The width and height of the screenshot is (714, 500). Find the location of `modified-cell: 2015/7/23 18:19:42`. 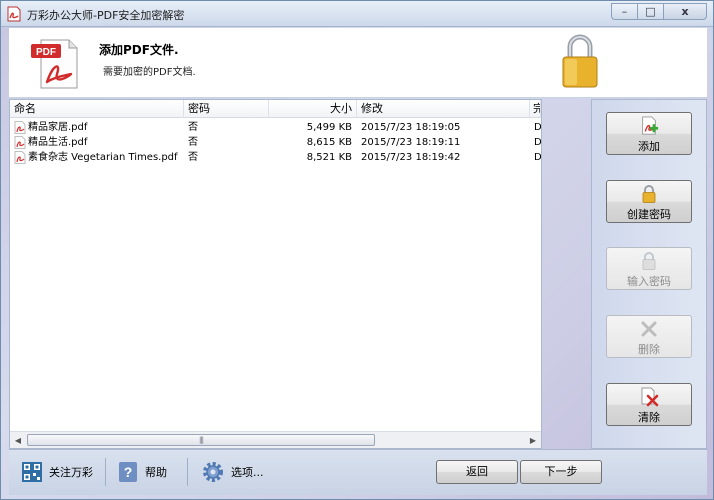

modified-cell: 2015/7/23 18:19:42 is located at coordinates (411, 157).